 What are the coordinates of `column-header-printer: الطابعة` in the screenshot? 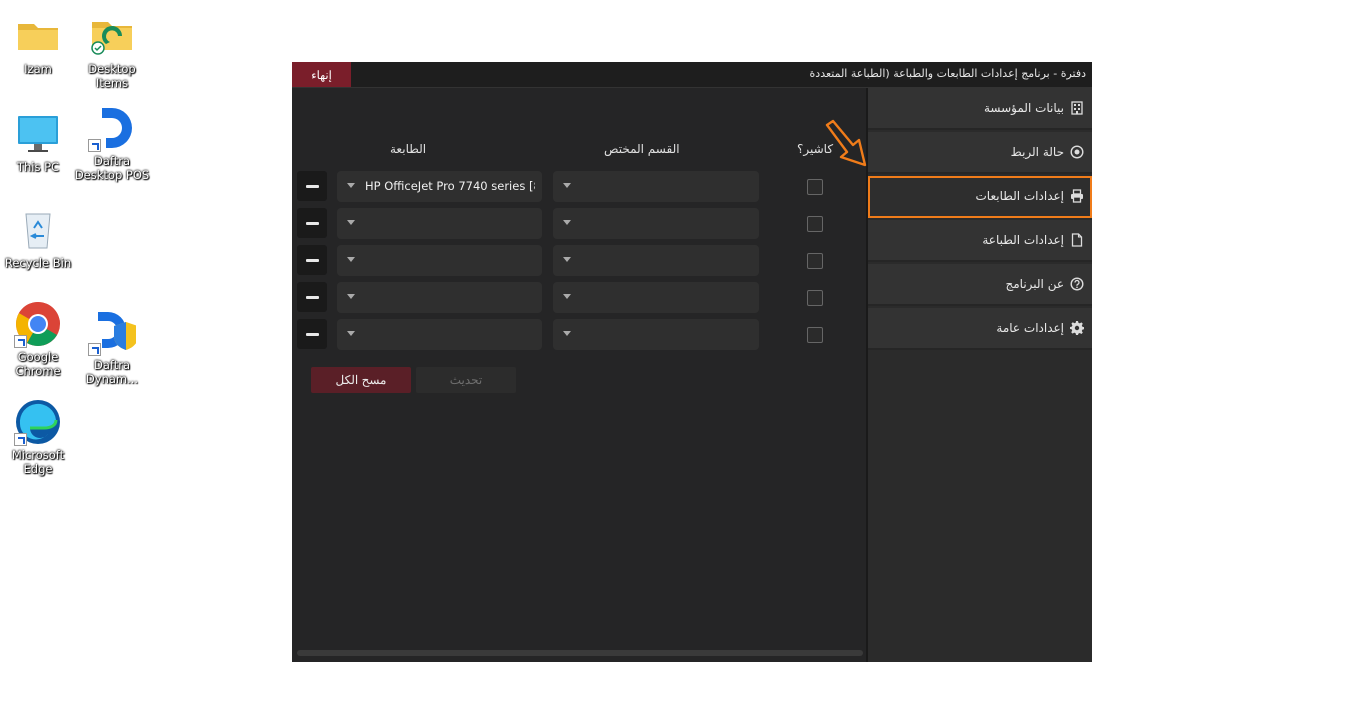 It's located at (408, 149).